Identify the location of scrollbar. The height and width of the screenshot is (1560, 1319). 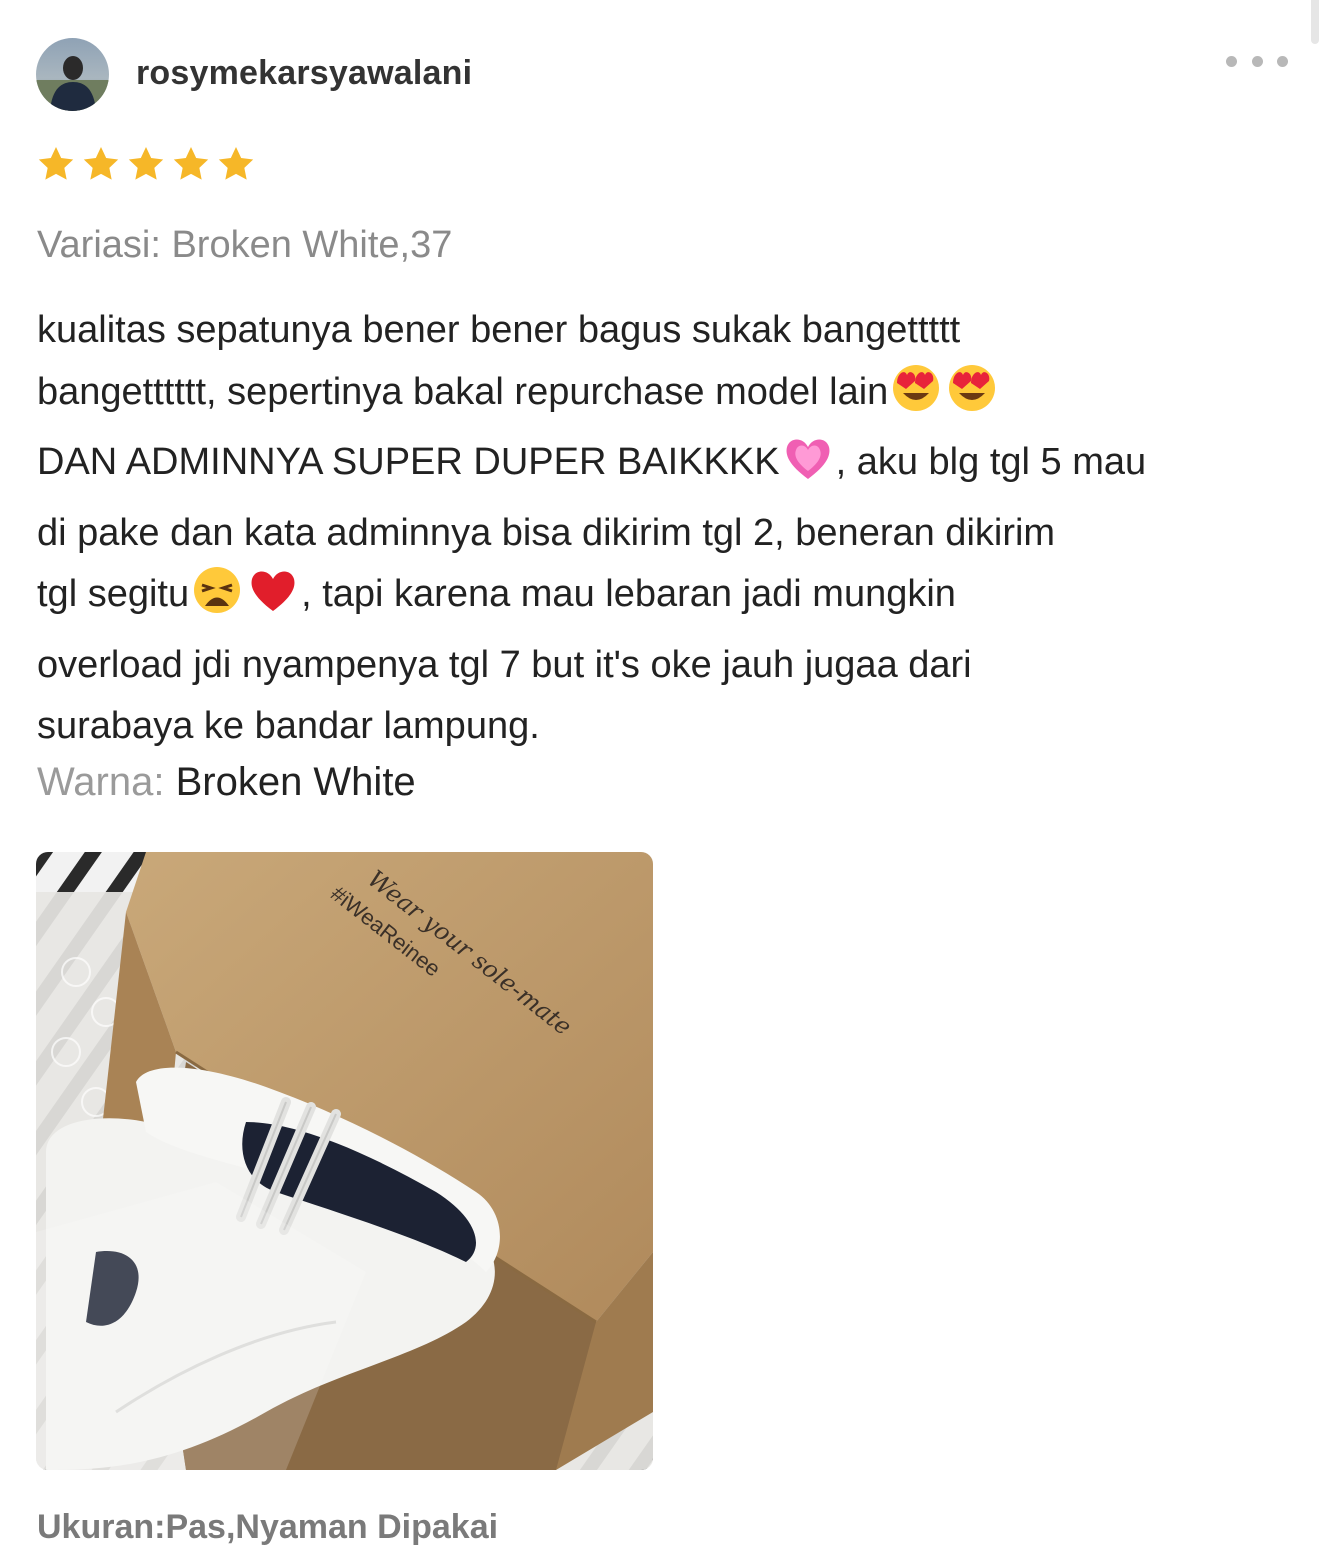
(1315, 22).